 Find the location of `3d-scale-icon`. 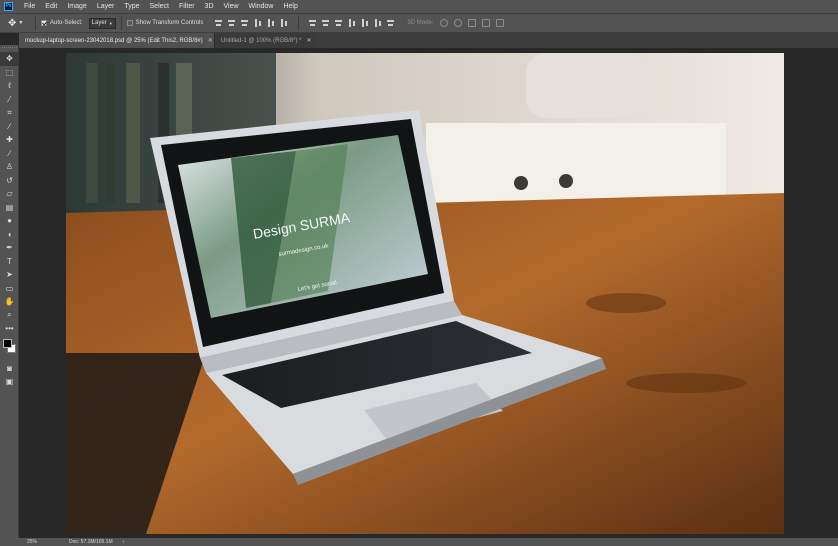

3d-scale-icon is located at coordinates (500, 23).